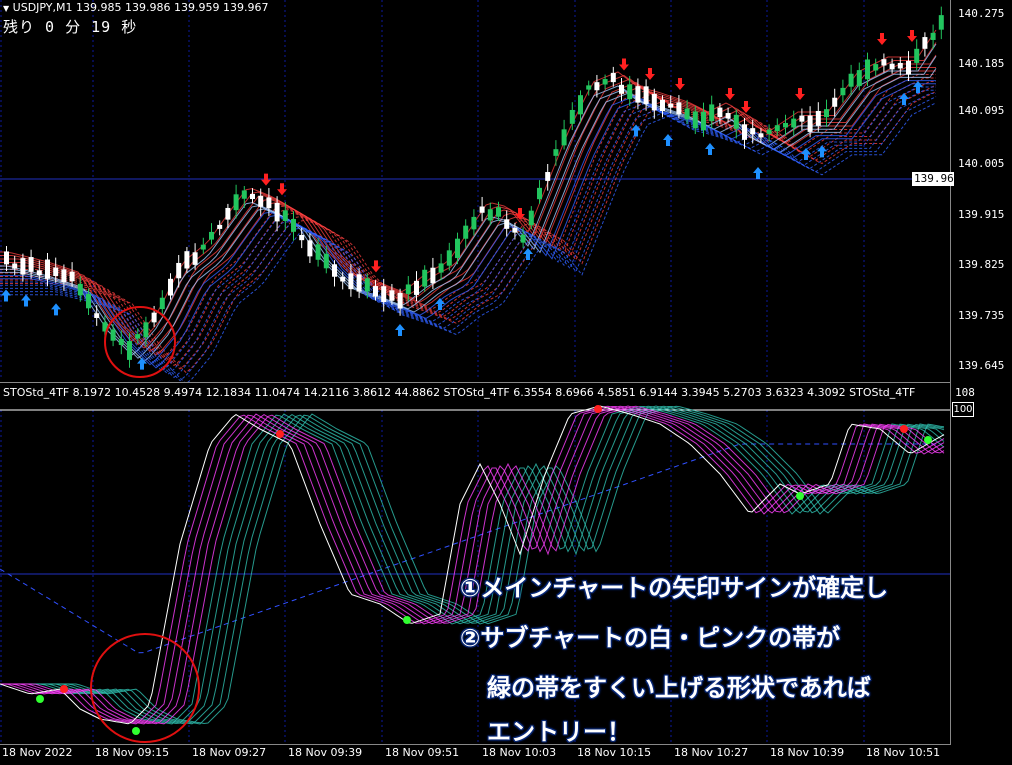  Describe the element at coordinates (6, 8) in the screenshot. I see `dropdown-triangle-icon: ▼` at that location.